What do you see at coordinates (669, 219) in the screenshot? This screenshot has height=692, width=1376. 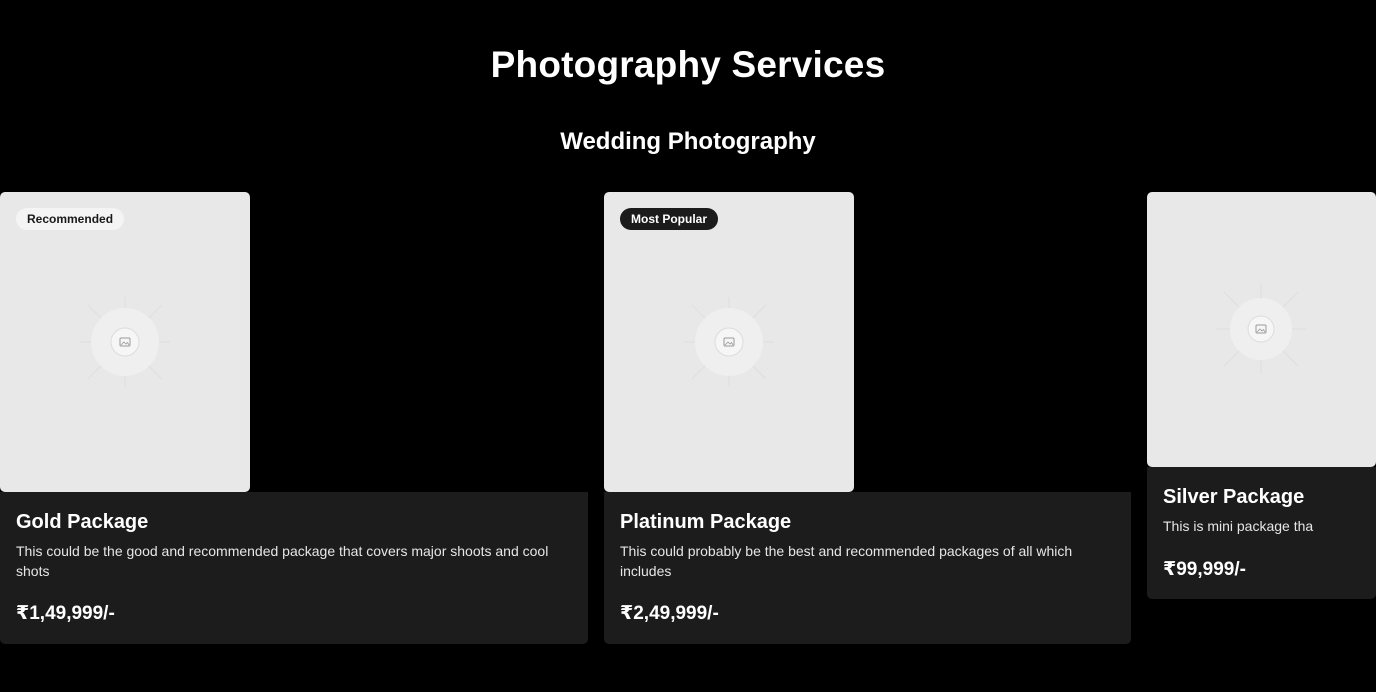 I see `most-popular-badge: Most Popular` at bounding box center [669, 219].